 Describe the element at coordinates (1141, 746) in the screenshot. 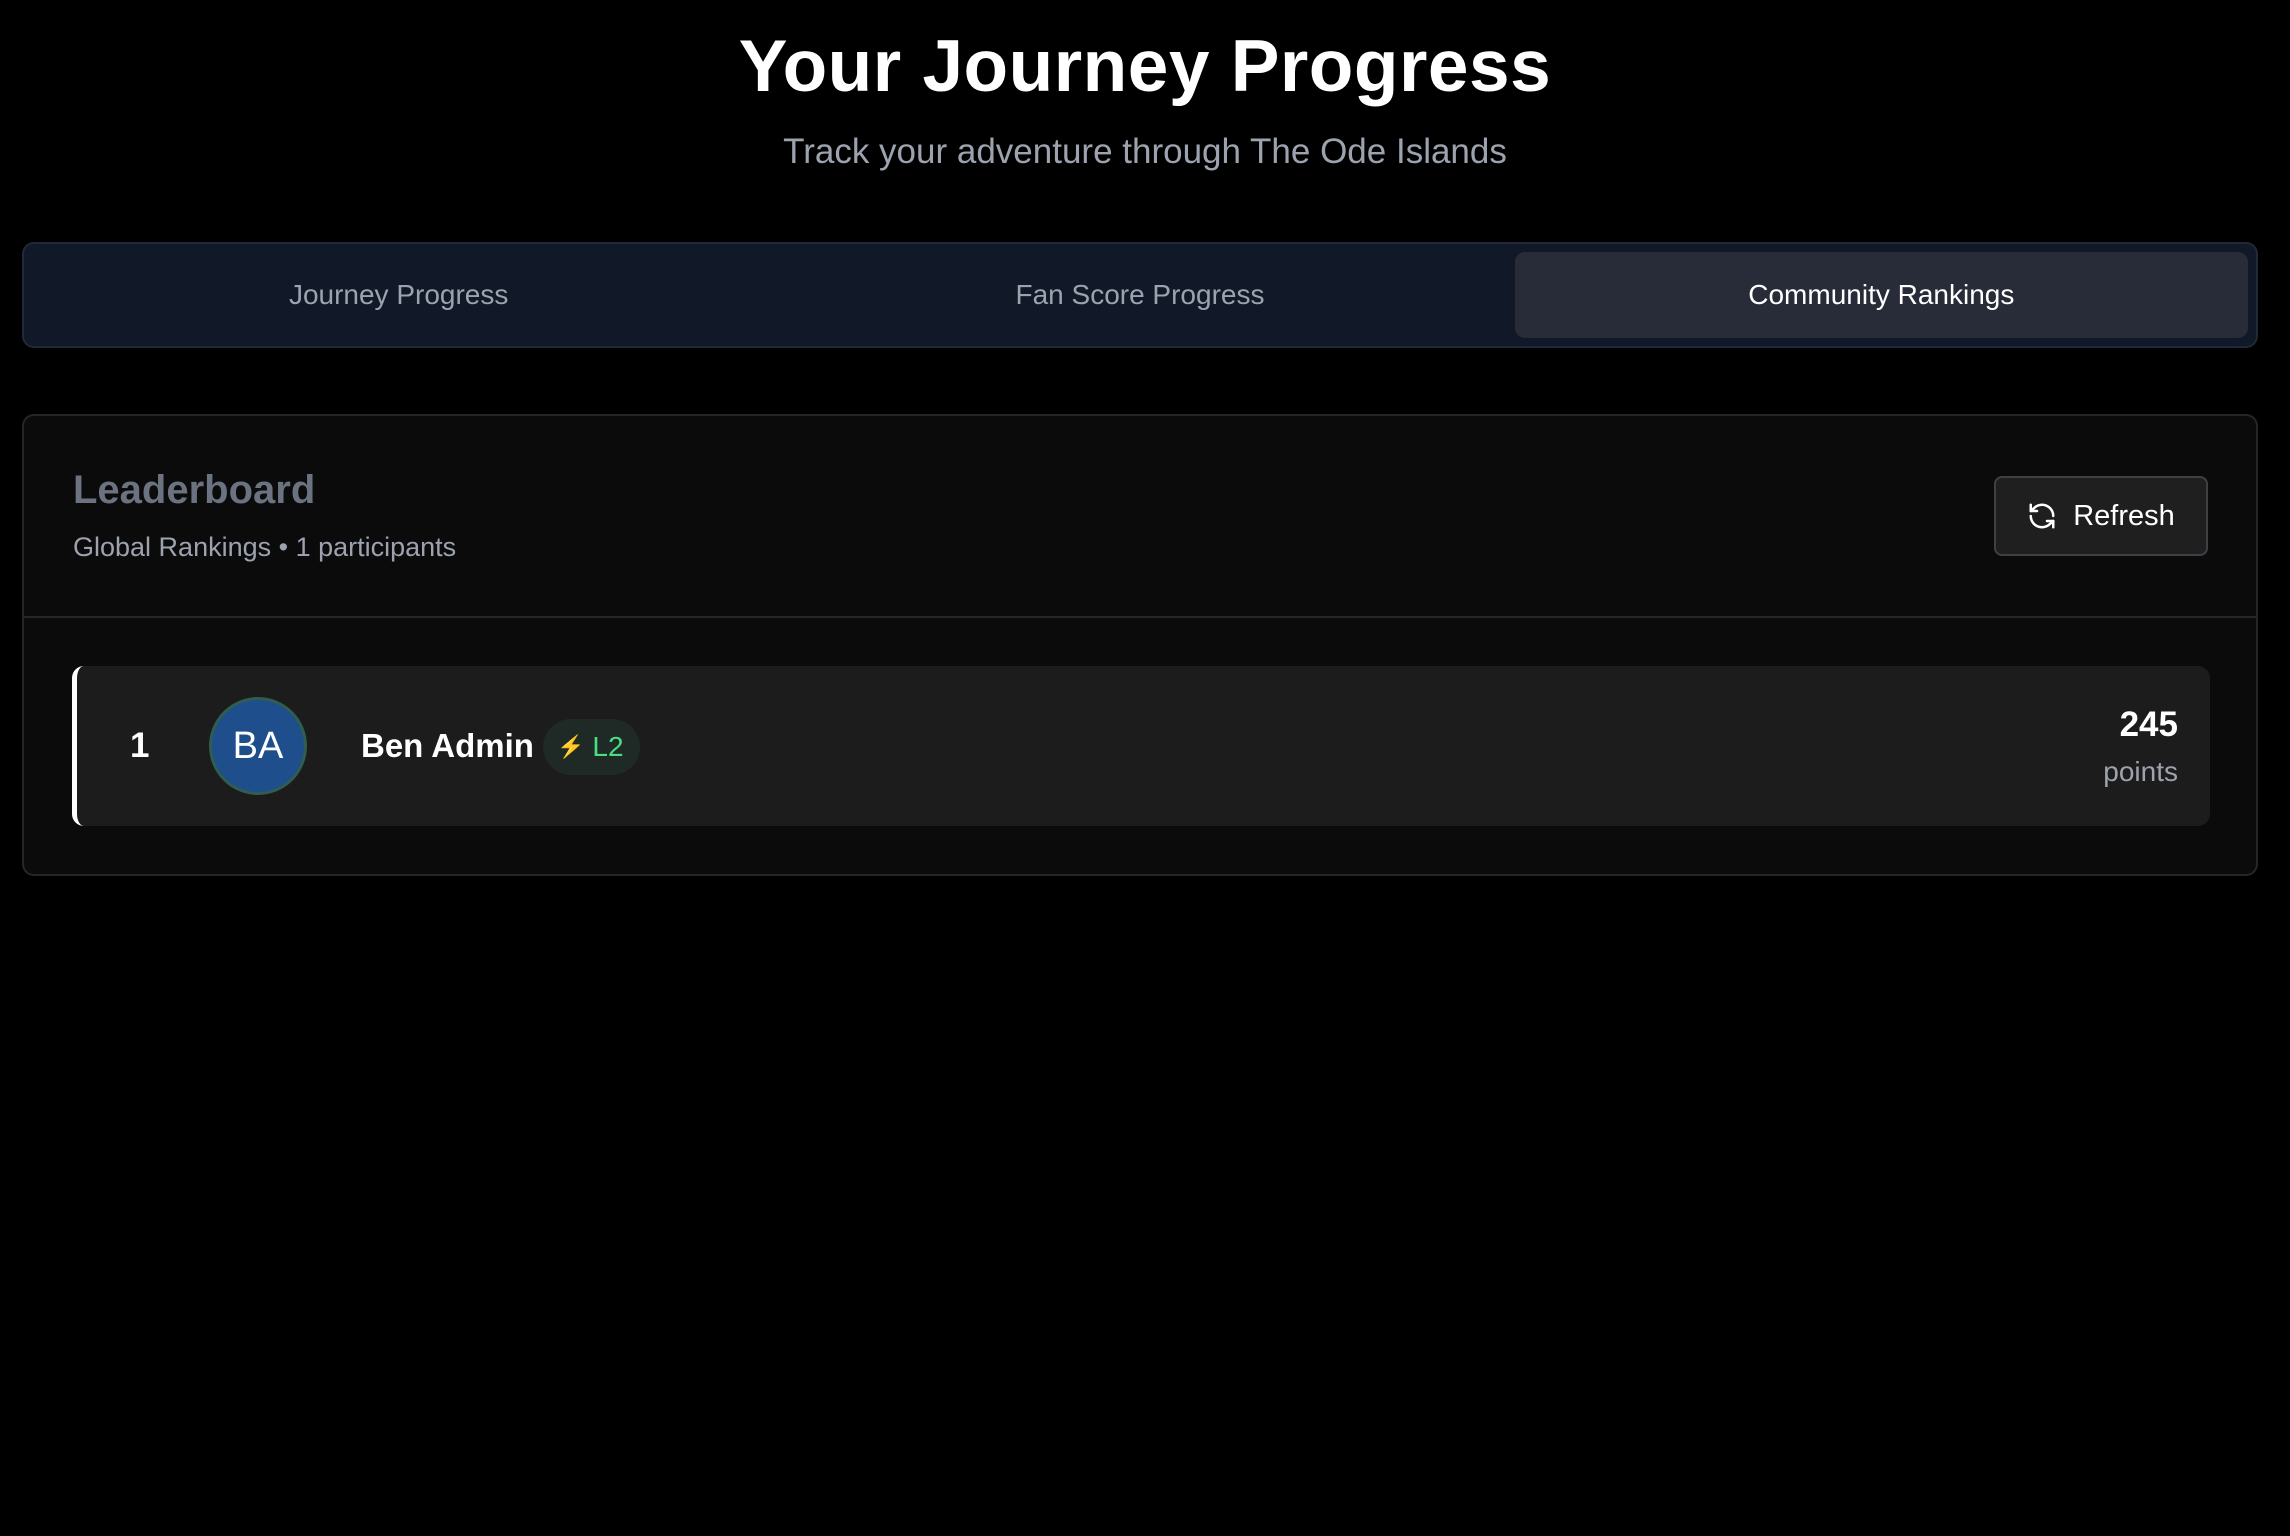

I see `leaderboard-row: 1 BA Ben Admin ⚡ L2 245 points` at that location.